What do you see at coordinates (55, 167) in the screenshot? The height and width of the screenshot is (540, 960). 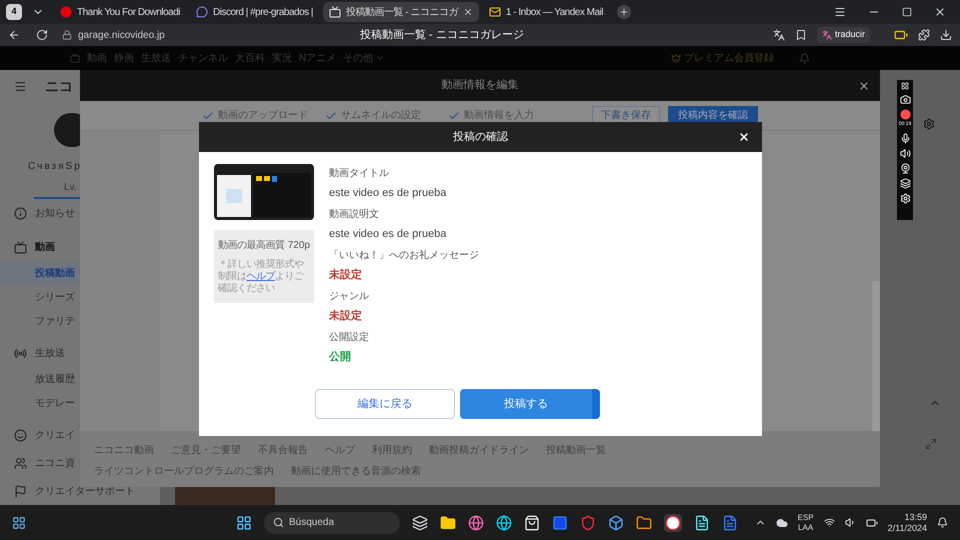 I see `user-name: СчвзяSp` at bounding box center [55, 167].